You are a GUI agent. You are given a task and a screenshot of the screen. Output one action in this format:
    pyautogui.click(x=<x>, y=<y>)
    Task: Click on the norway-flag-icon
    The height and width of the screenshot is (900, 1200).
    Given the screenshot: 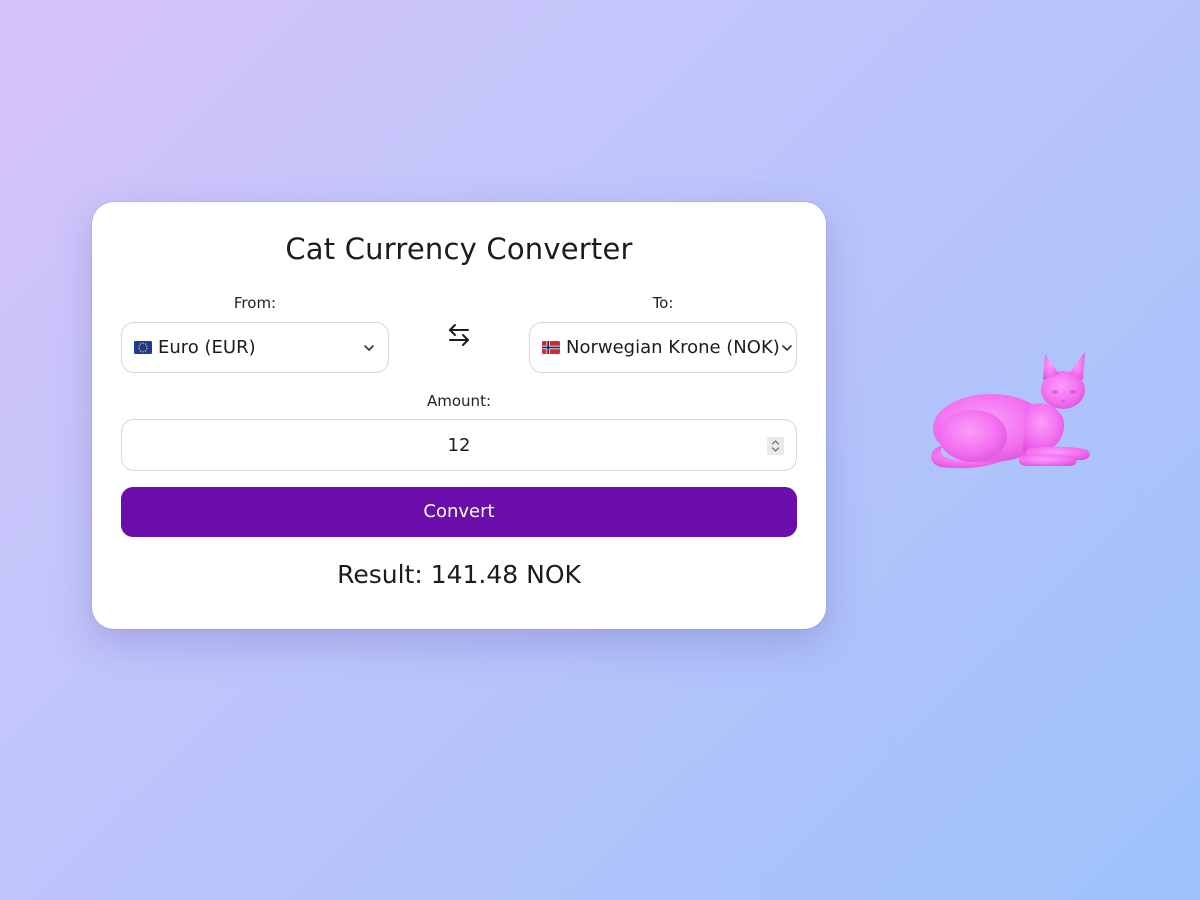 What is the action you would take?
    pyautogui.click(x=551, y=347)
    